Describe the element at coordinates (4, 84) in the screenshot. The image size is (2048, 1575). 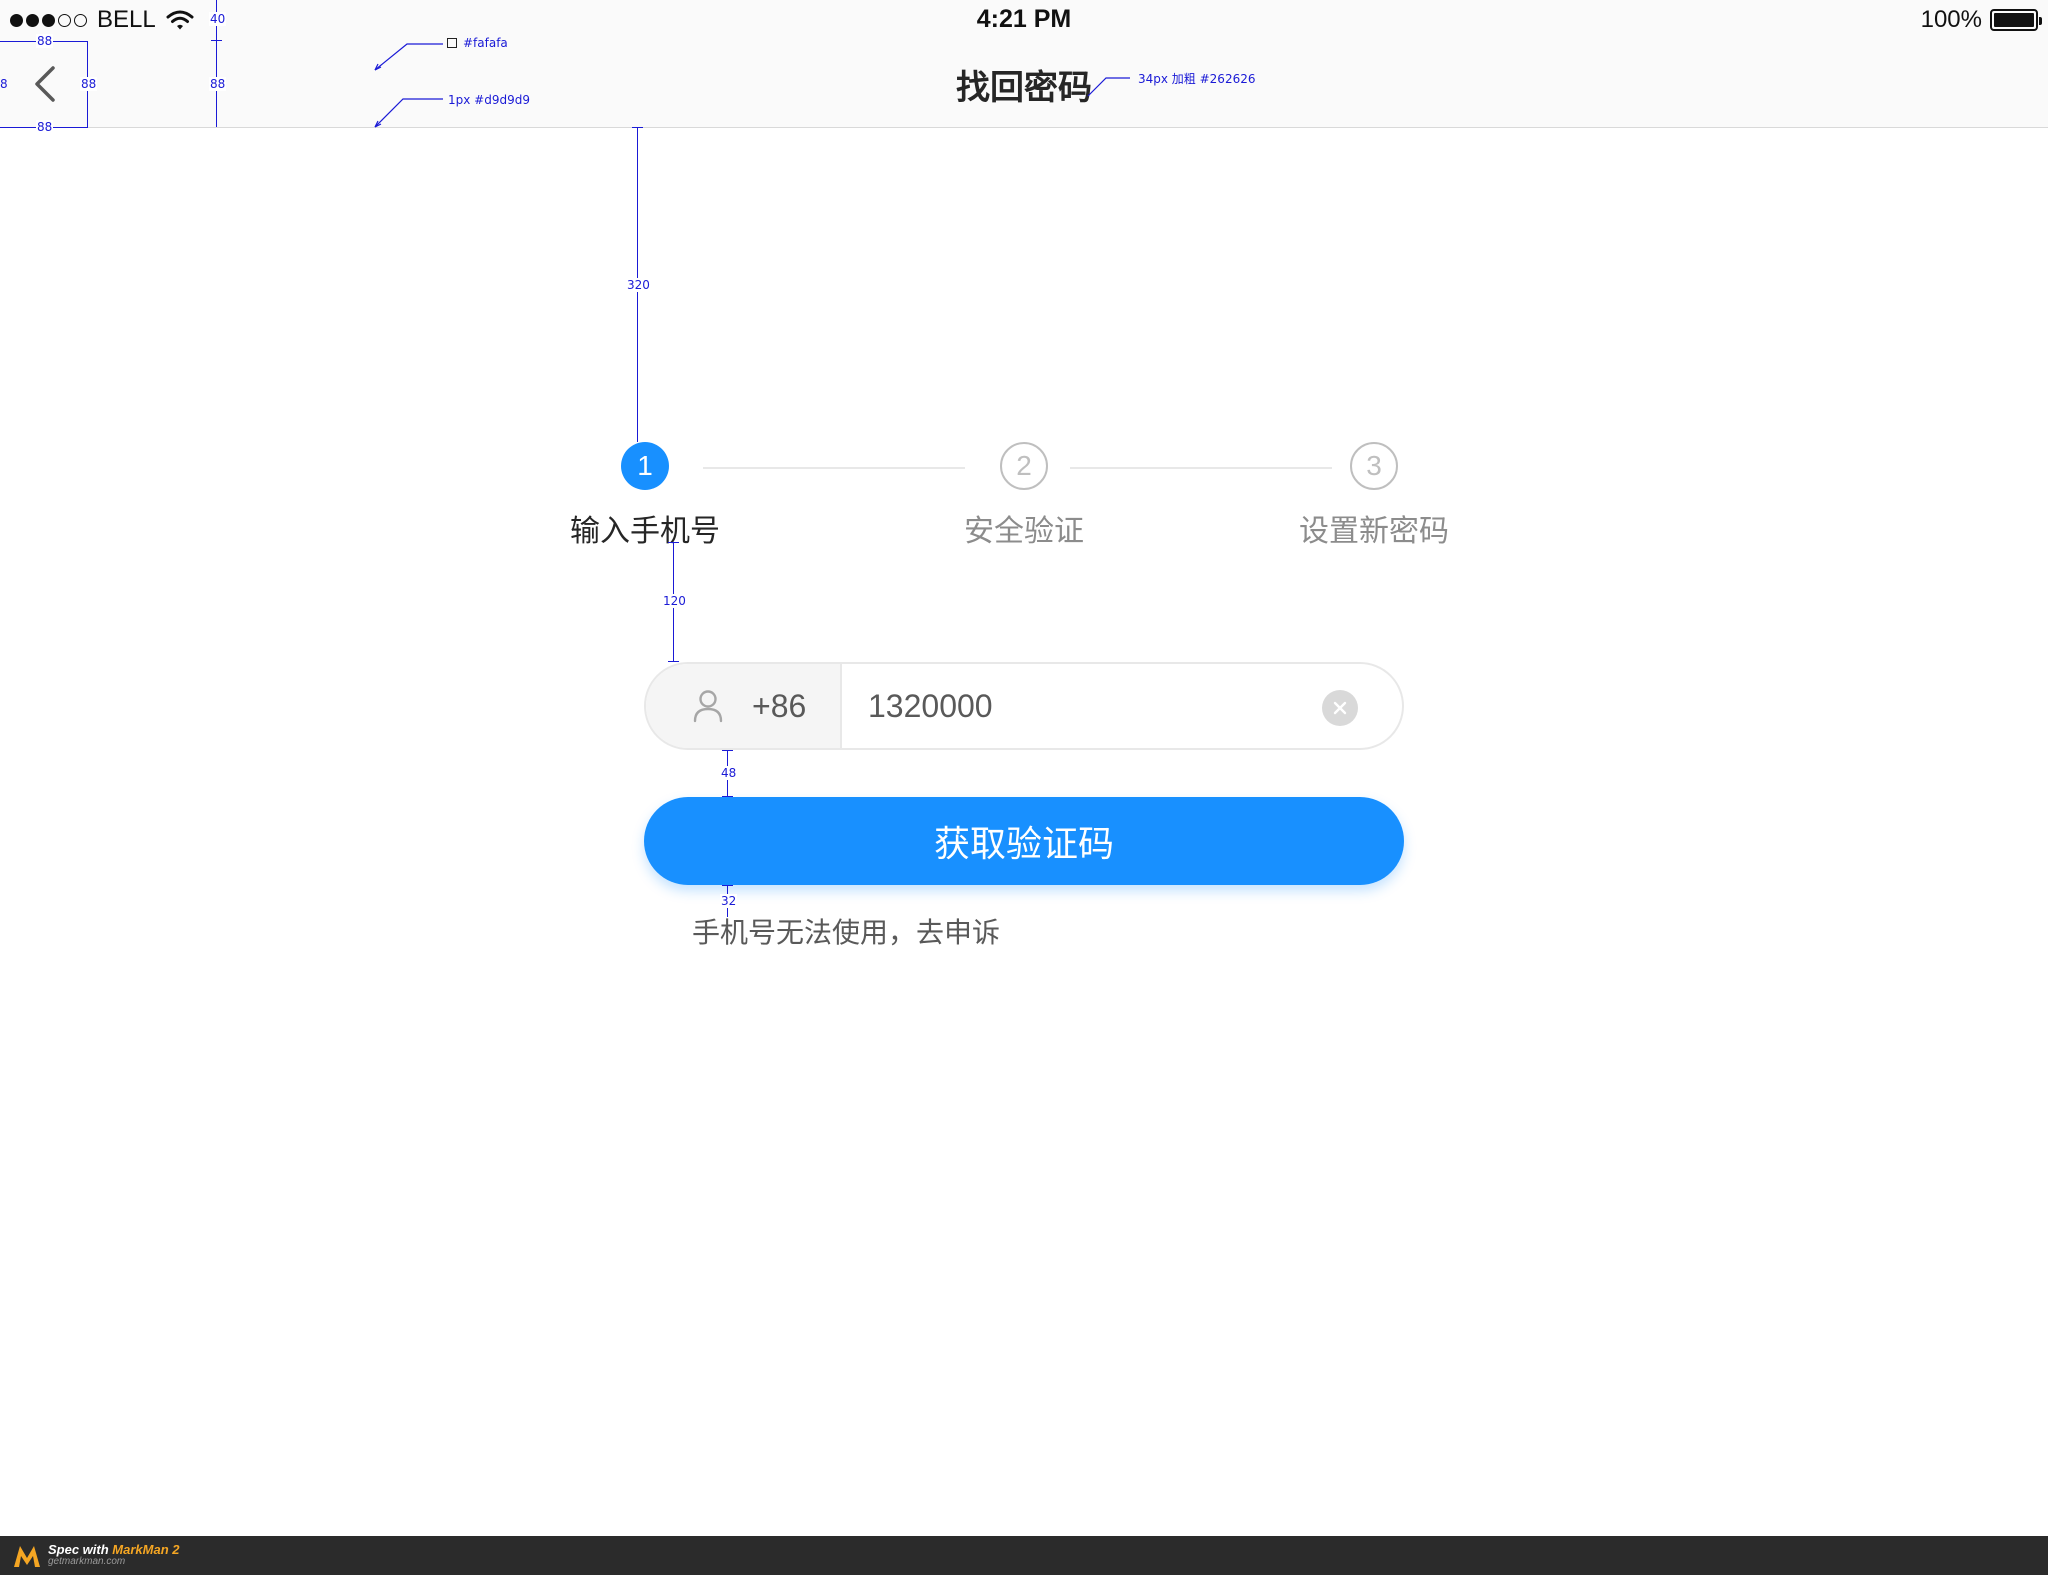
I see `annotation-left-edge: 8` at that location.